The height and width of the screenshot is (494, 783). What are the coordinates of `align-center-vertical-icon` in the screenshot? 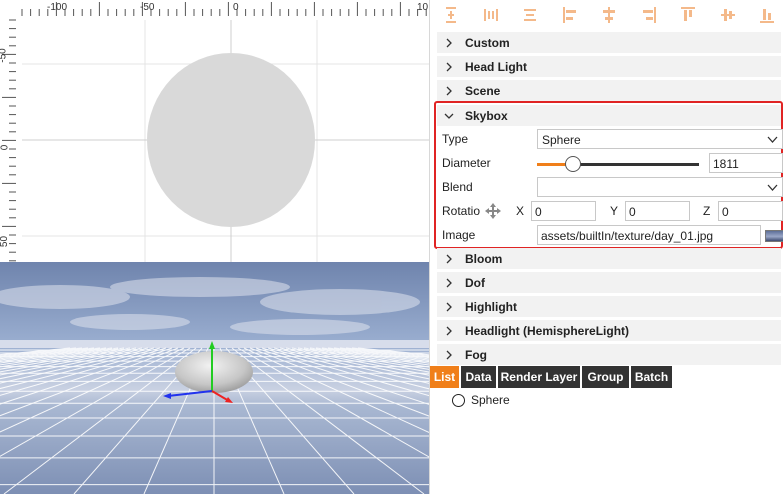 It's located at (728, 15).